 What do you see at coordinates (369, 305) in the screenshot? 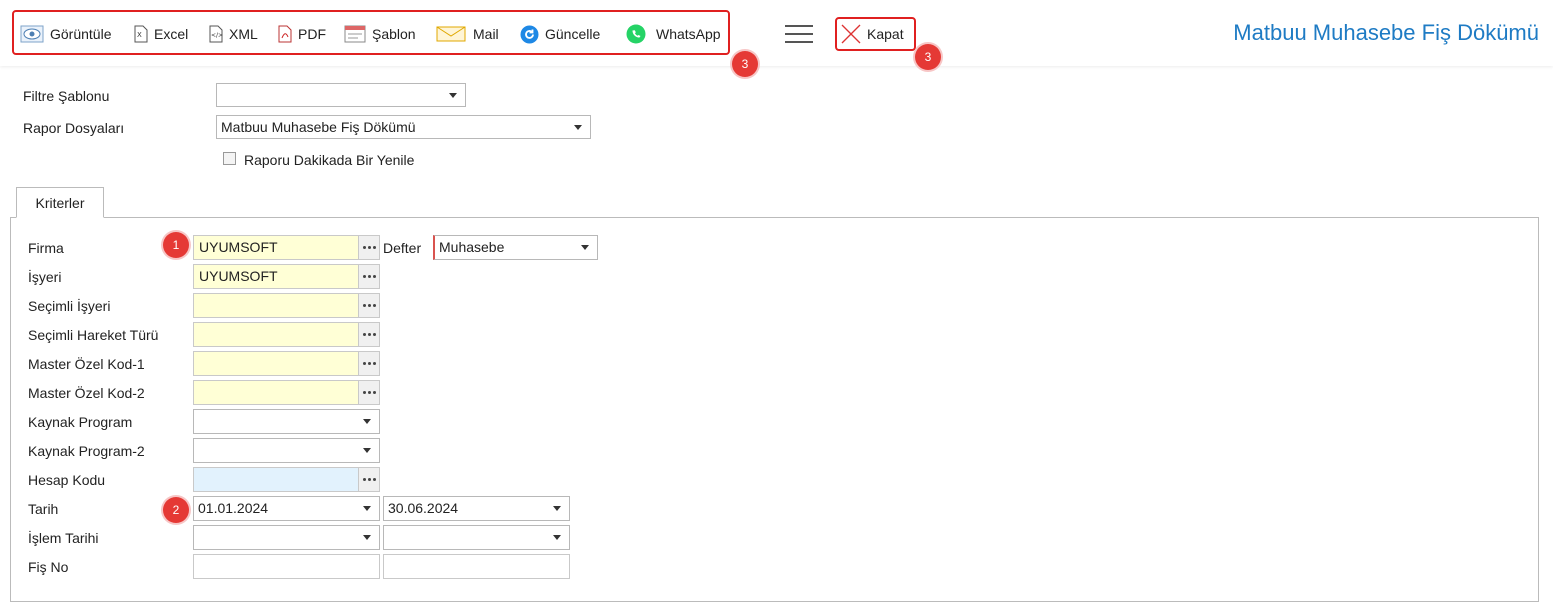
I see `secimli-isyeri-lookup-button` at bounding box center [369, 305].